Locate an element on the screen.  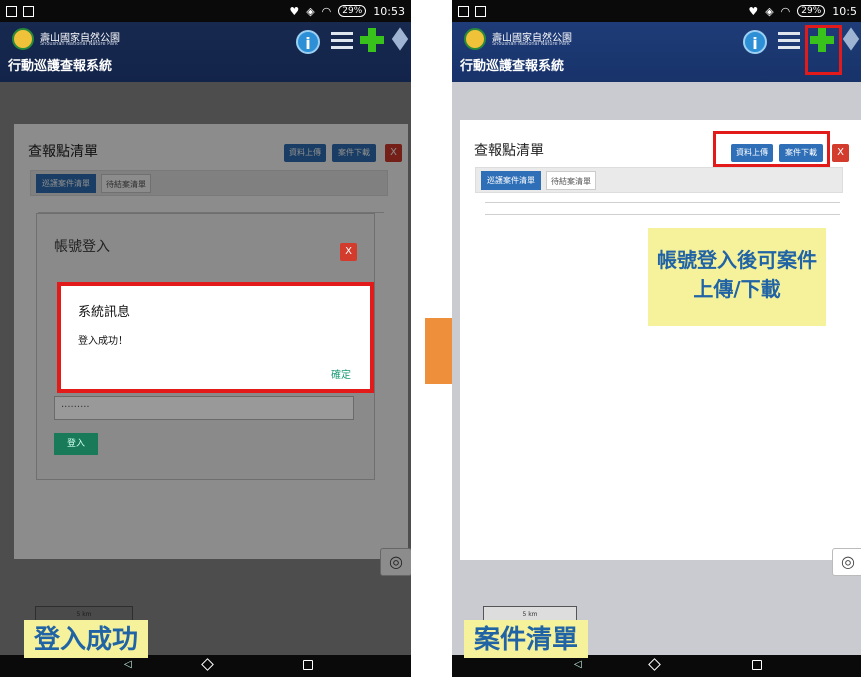
add-icon-highlight is located at coordinates (823, 50).